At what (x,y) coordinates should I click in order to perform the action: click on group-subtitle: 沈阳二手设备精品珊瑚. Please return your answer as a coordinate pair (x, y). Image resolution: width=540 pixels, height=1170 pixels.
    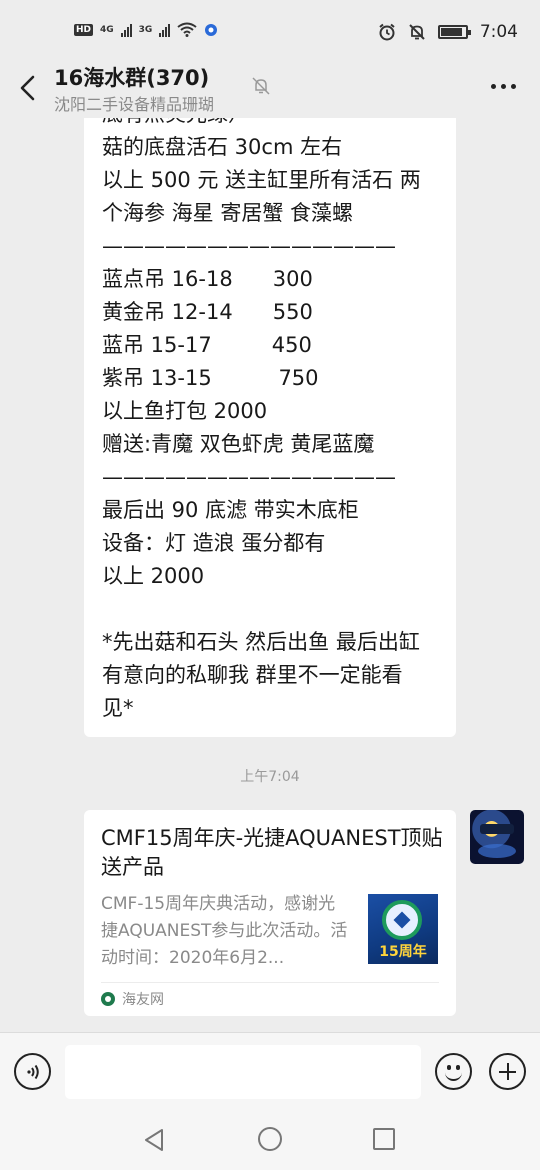
    Looking at the image, I should click on (134, 104).